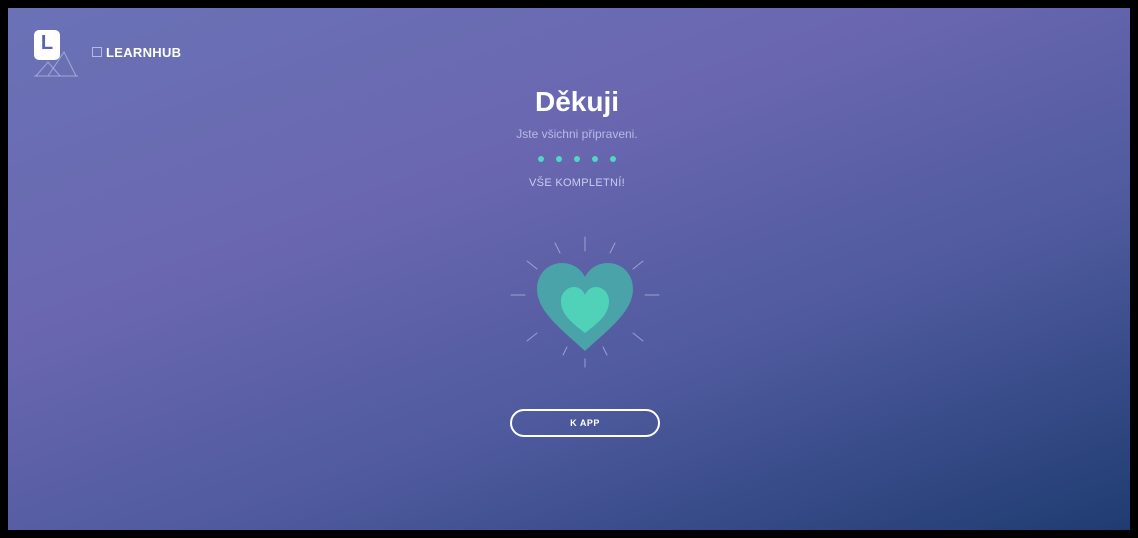  What do you see at coordinates (577, 101) in the screenshot?
I see `page-title: Děkuji` at bounding box center [577, 101].